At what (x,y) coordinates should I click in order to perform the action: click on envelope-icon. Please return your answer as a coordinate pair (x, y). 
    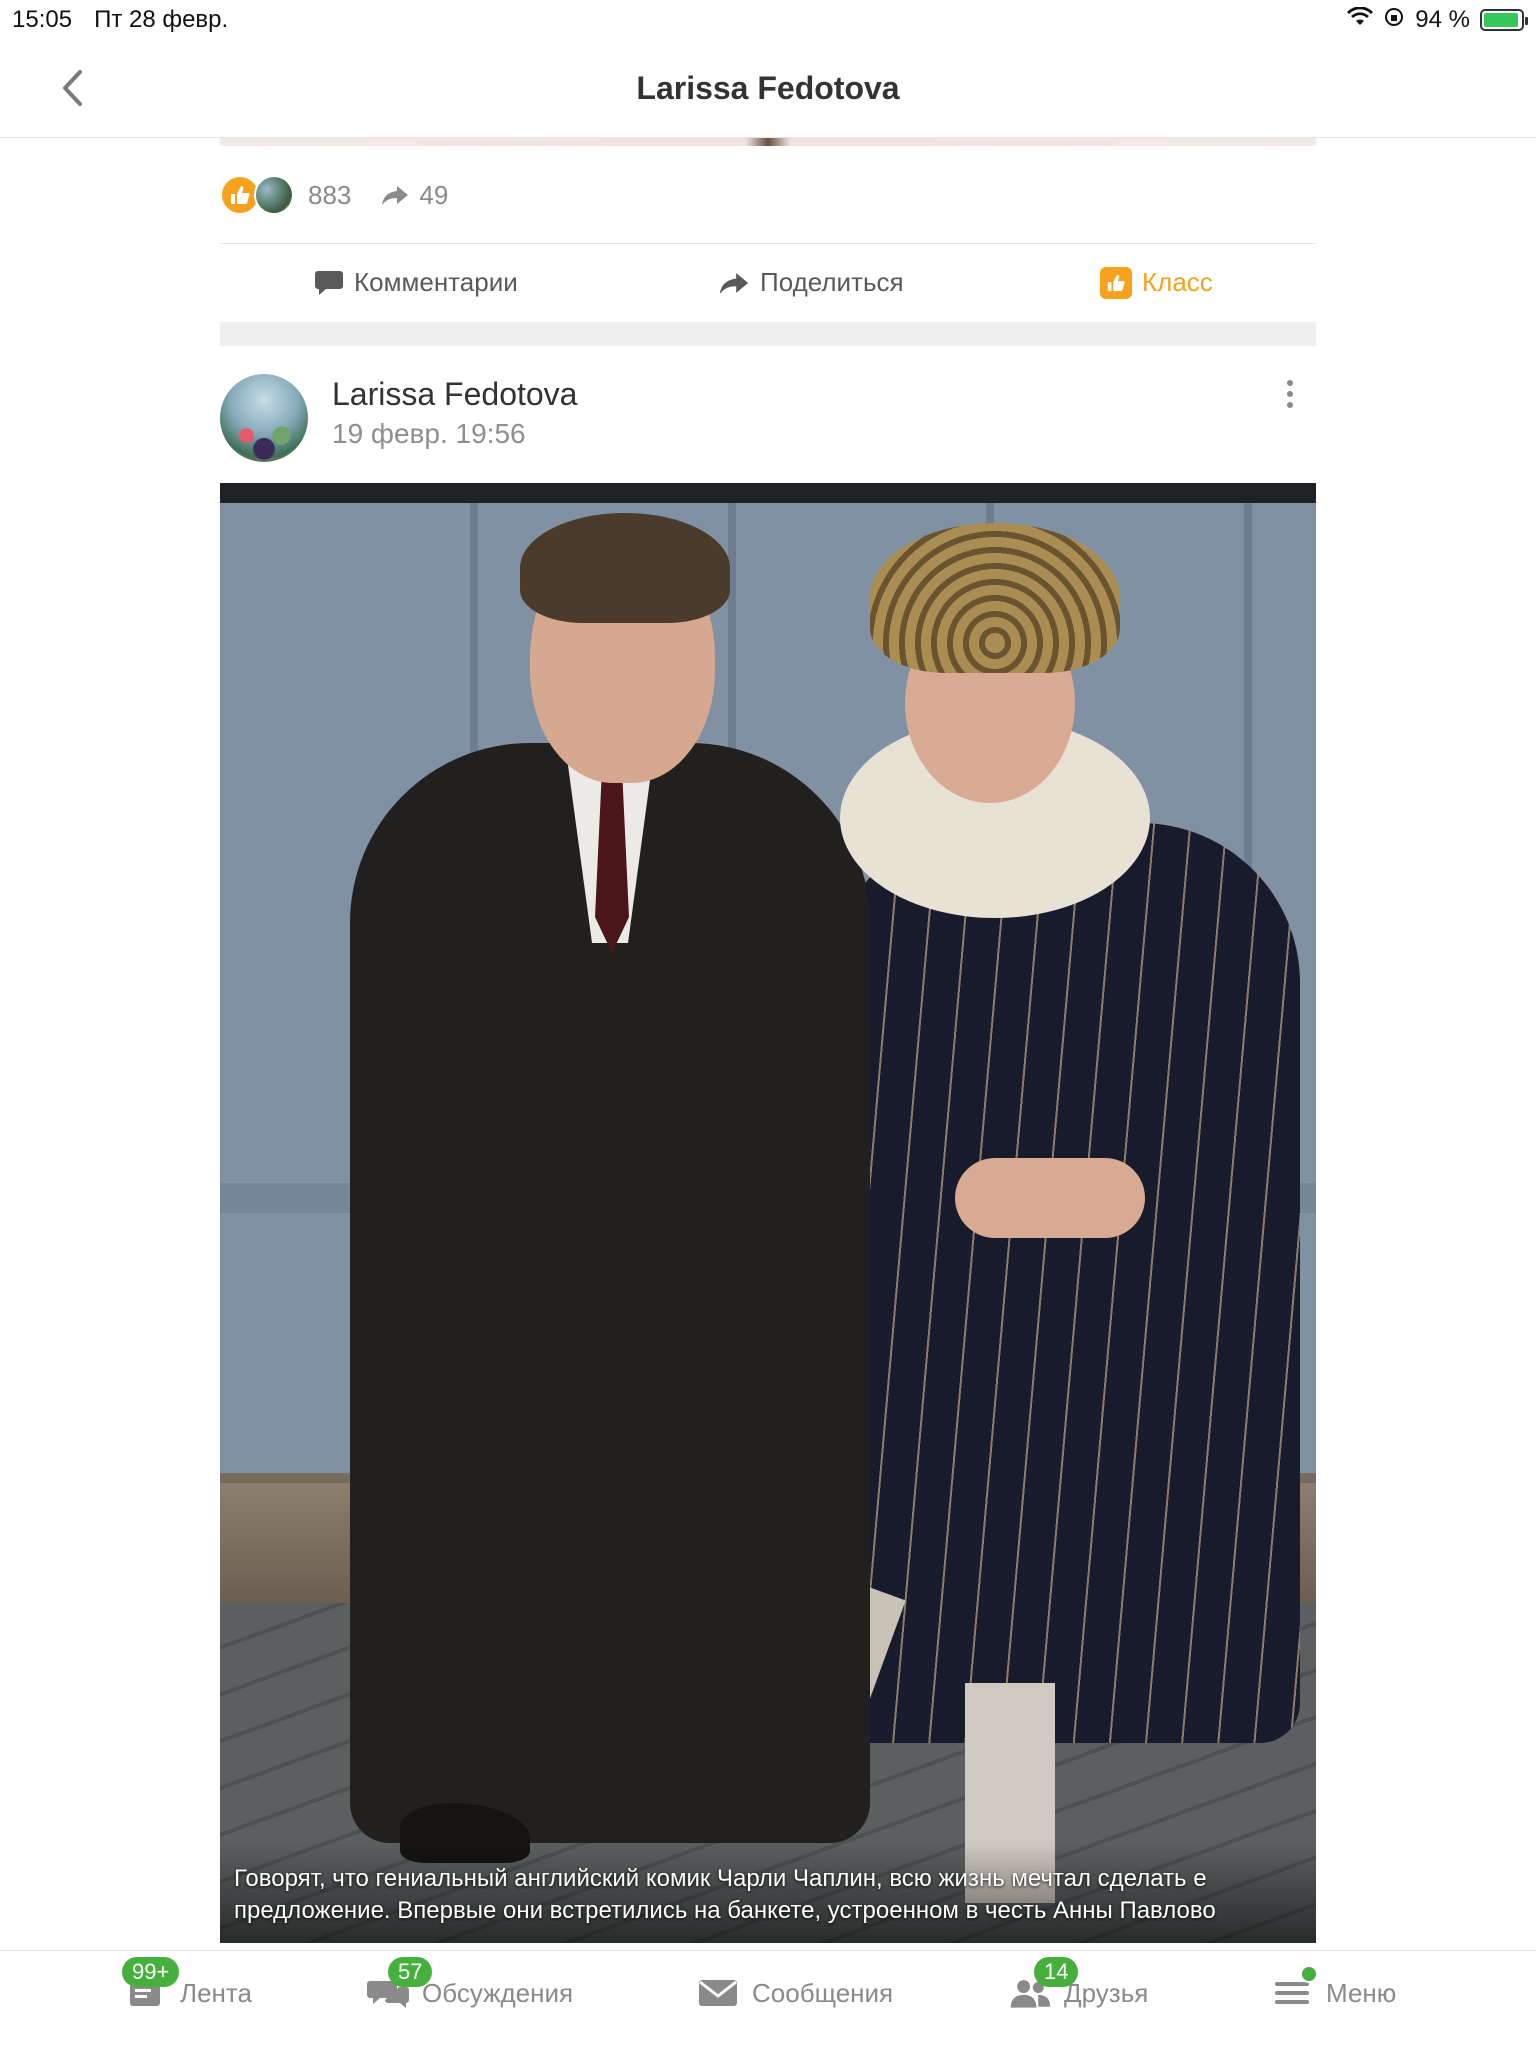
    Looking at the image, I should click on (718, 1993).